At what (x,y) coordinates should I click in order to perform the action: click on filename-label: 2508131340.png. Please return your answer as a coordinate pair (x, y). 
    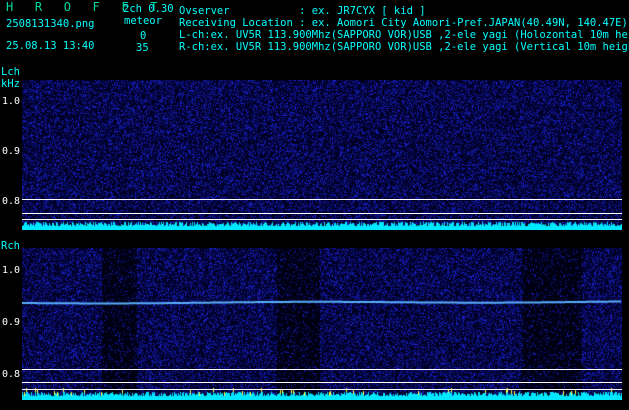
    Looking at the image, I should click on (50, 24).